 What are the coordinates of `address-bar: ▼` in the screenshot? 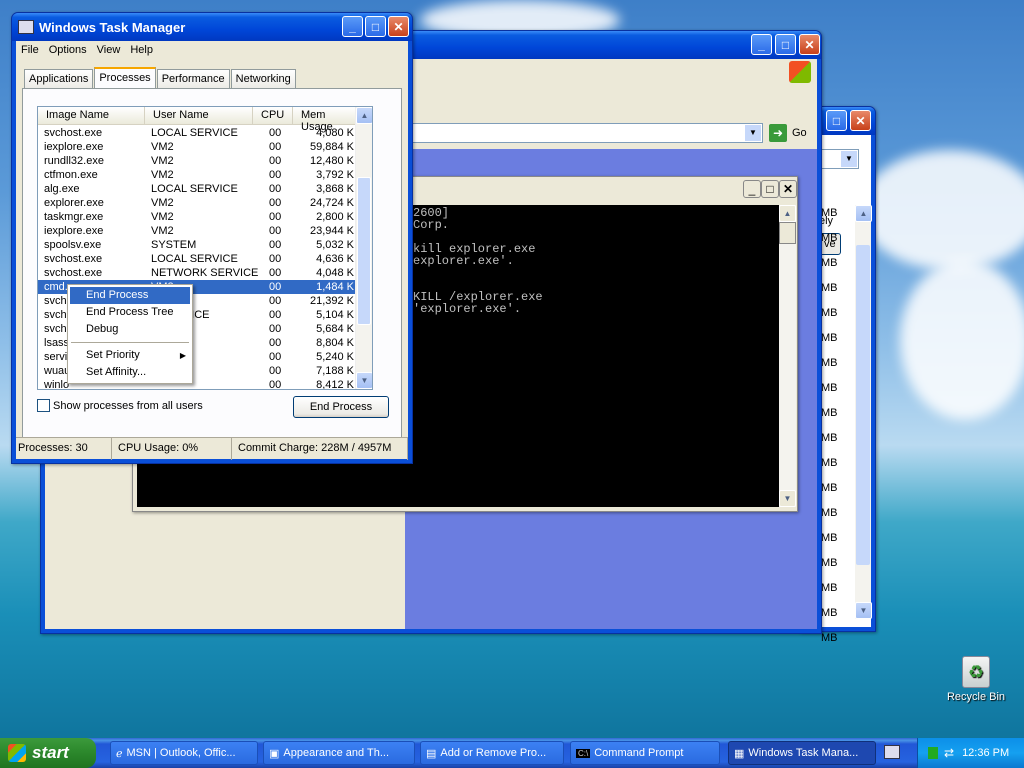 It's located at (584, 133).